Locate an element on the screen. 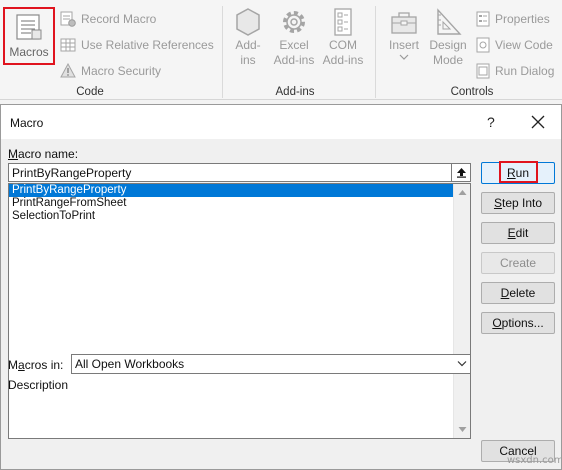 This screenshot has width=562, height=470. upload-arrow-icon is located at coordinates (461, 173).